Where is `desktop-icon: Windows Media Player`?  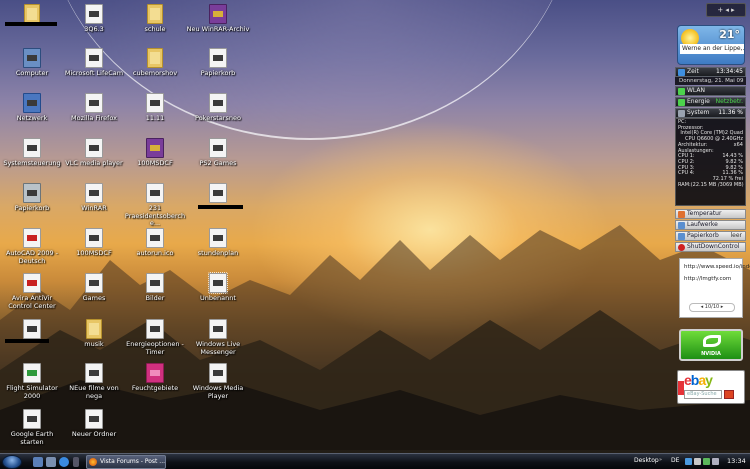 desktop-icon: Windows Media Player is located at coordinates (218, 388).